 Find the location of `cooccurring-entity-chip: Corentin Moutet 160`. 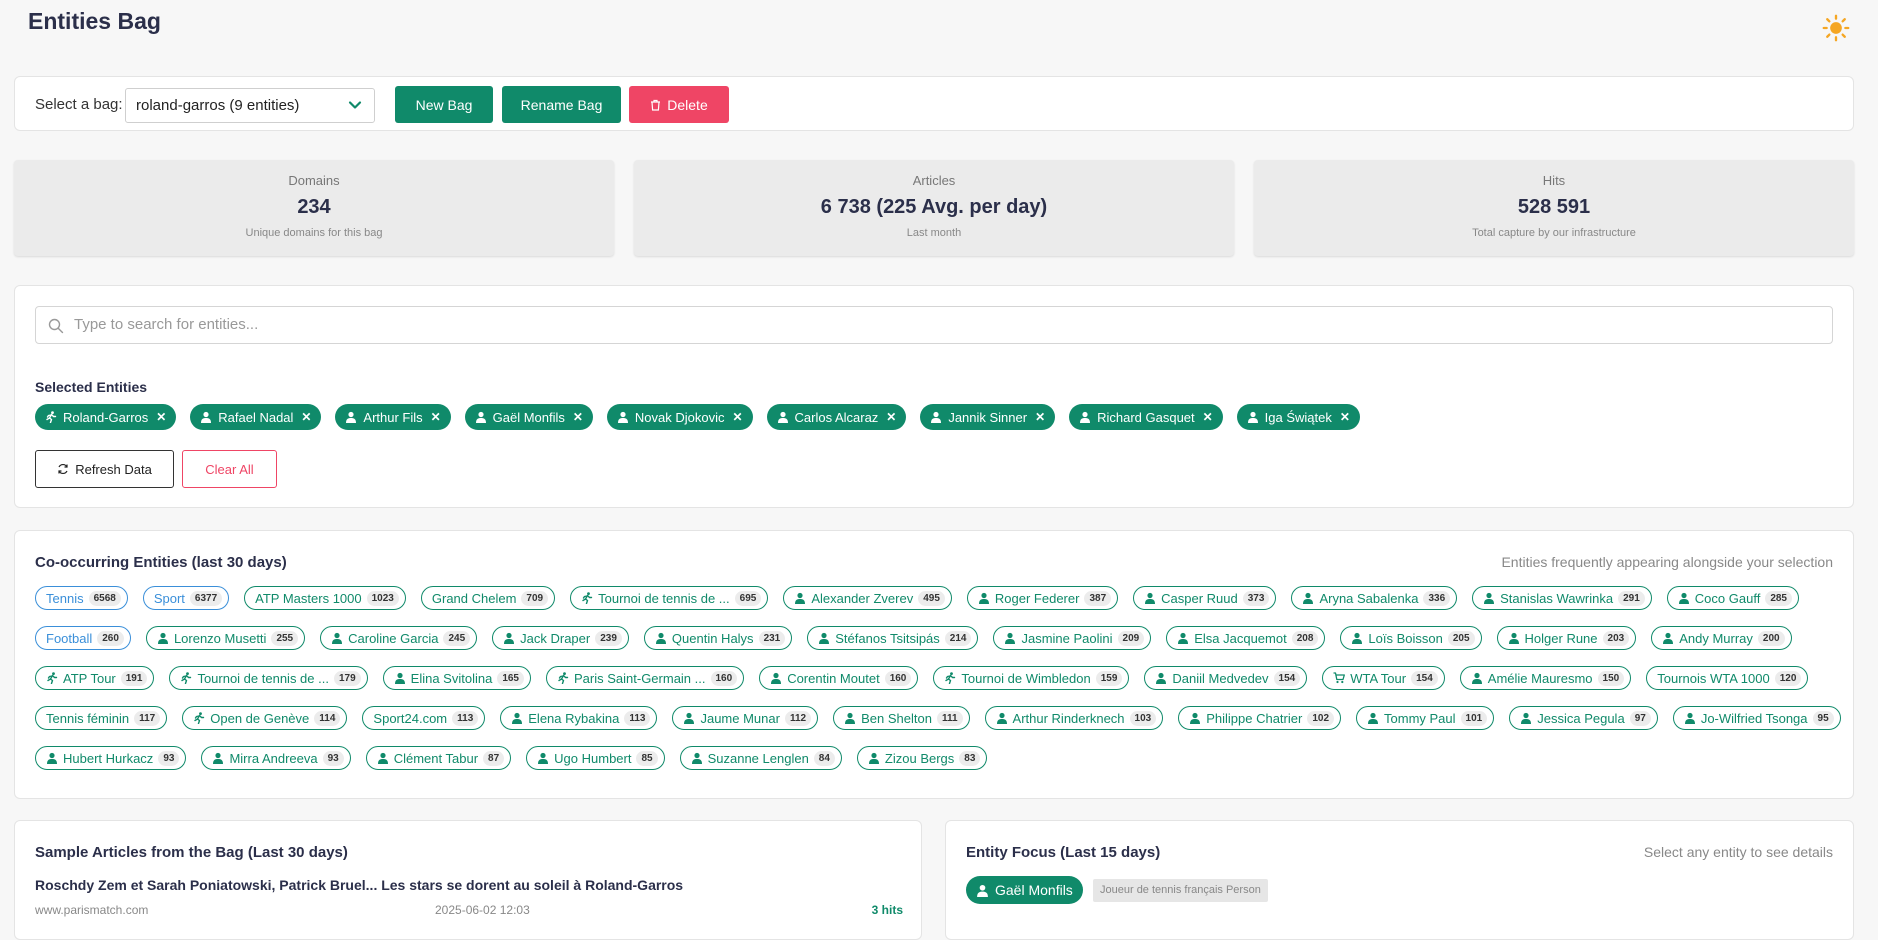

cooccurring-entity-chip: Corentin Moutet 160 is located at coordinates (839, 678).